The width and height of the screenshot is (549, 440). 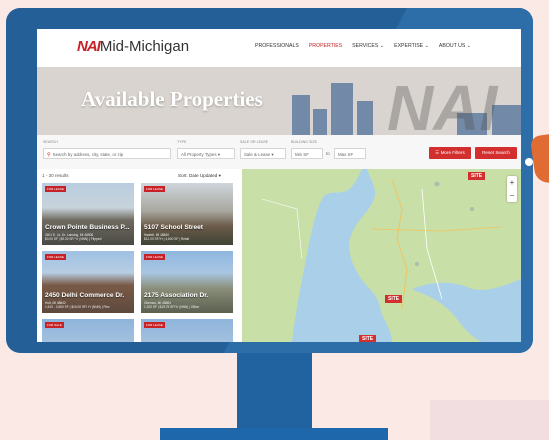 I want to click on property-card: FOR SALE, so click(x=88, y=330).